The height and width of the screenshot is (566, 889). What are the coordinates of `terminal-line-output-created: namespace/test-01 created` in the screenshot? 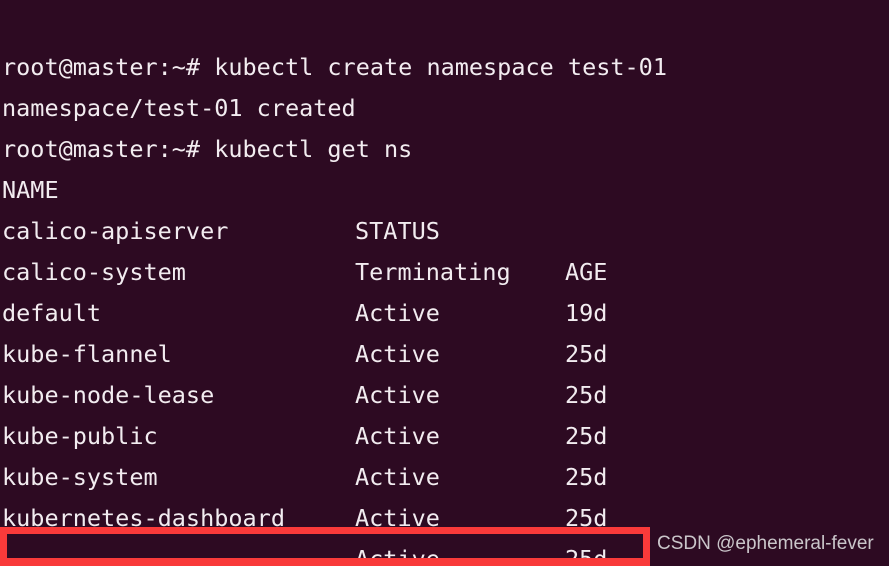 It's located at (444, 84).